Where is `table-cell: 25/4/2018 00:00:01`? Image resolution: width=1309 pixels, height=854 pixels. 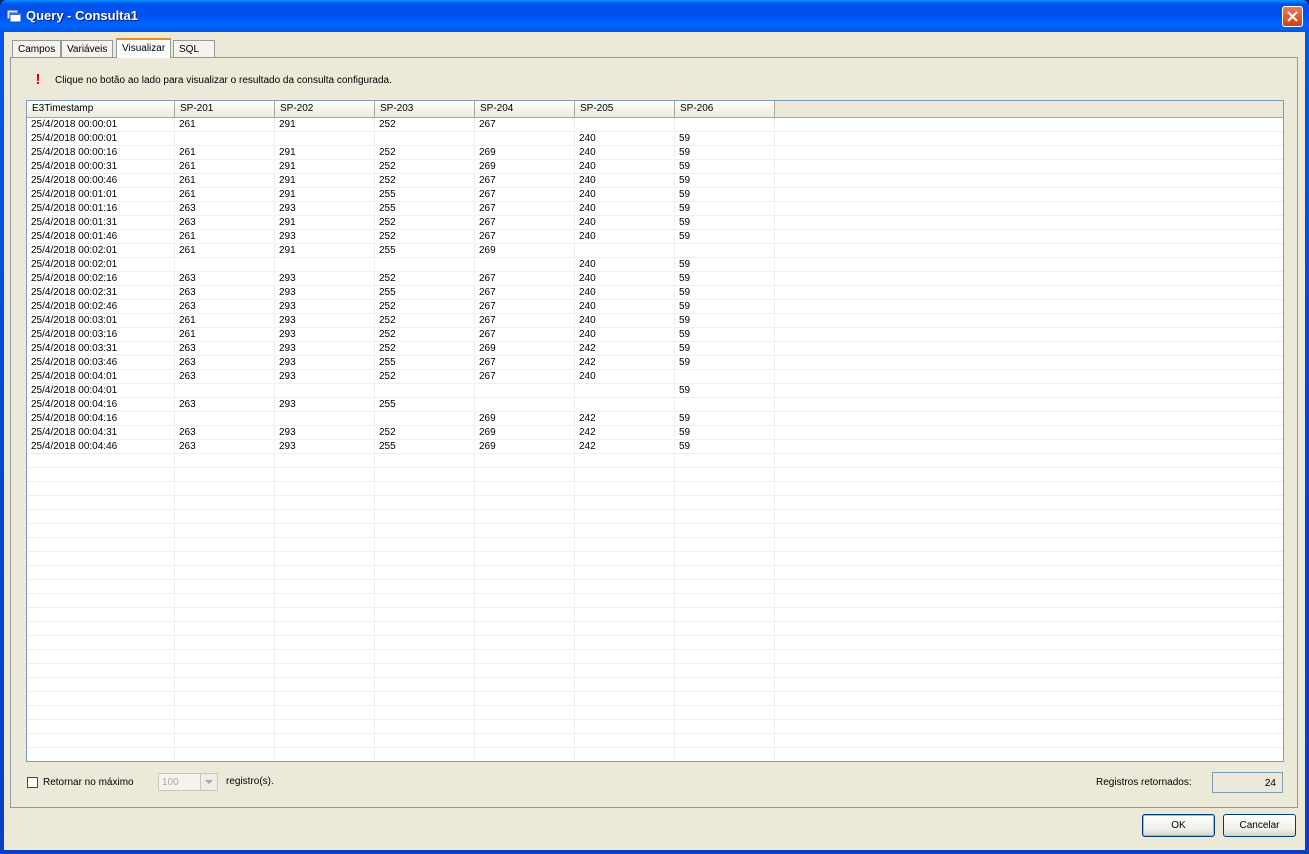
table-cell: 25/4/2018 00:00:01 is located at coordinates (74, 138).